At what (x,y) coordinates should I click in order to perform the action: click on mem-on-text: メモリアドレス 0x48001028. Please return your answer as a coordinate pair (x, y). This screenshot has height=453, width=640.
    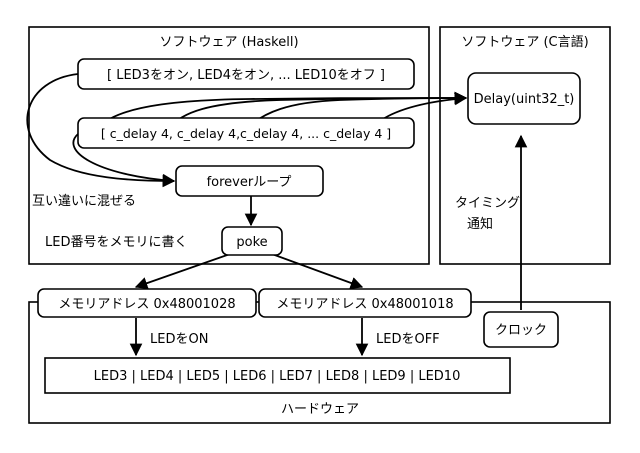
    Looking at the image, I should click on (146, 304).